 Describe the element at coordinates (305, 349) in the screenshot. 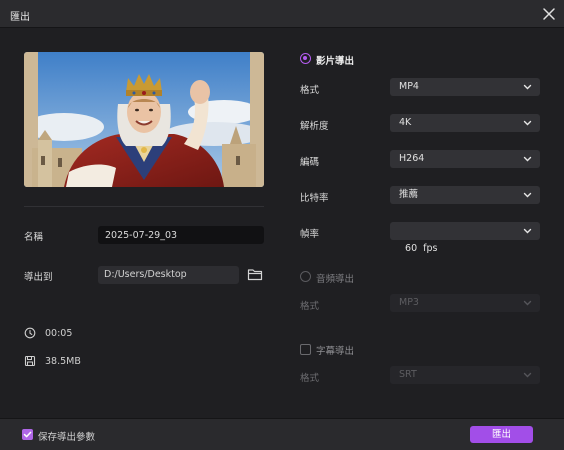

I see `subtitle-export-checkbox` at that location.